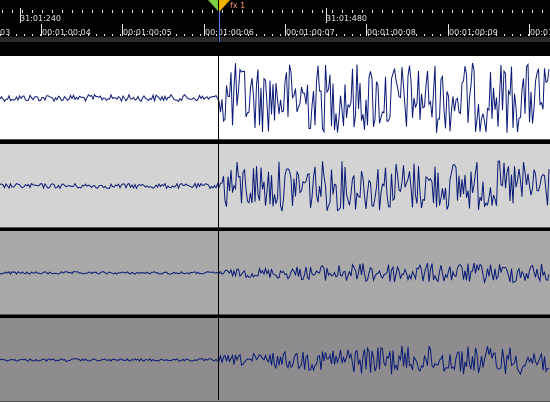 Image resolution: width=550 pixels, height=402 pixels. I want to click on ruler-frame-label: 00:01:00:, so click(540, 32).